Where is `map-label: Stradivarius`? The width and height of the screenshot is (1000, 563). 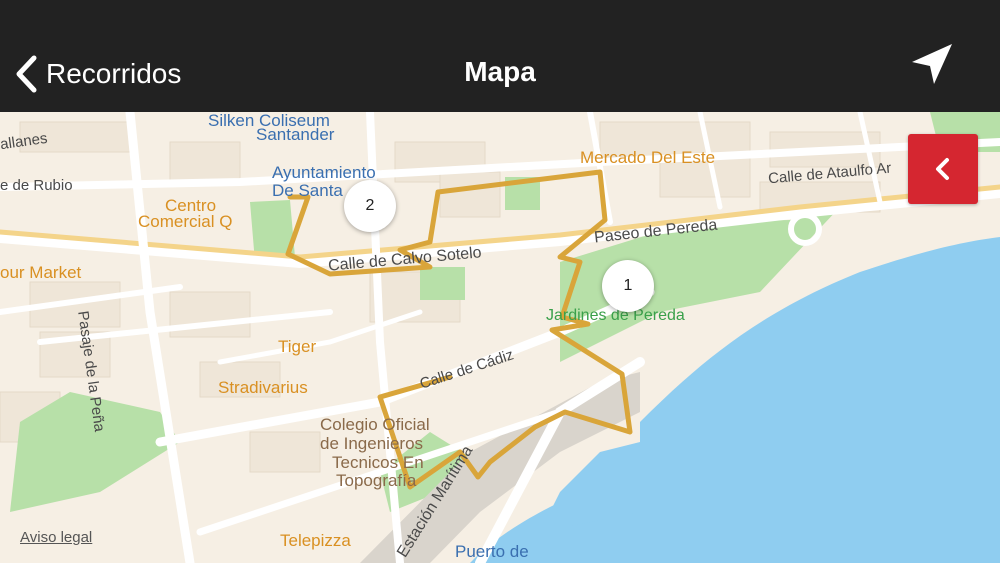
map-label: Stradivarius is located at coordinates (263, 387).